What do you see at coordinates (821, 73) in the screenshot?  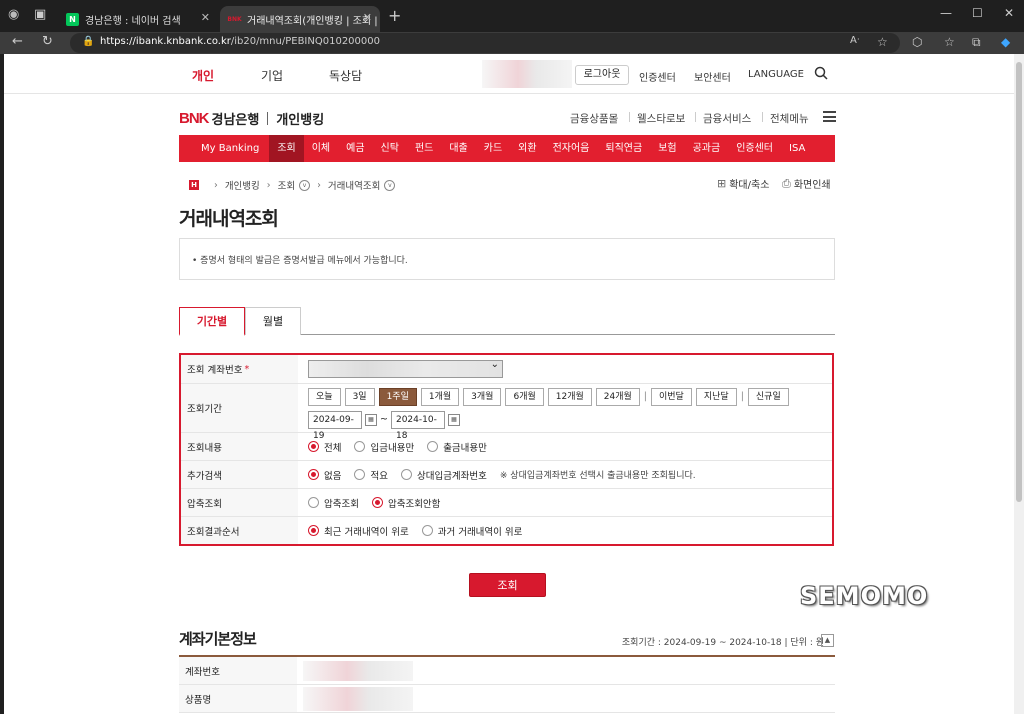 I see `search-icon` at bounding box center [821, 73].